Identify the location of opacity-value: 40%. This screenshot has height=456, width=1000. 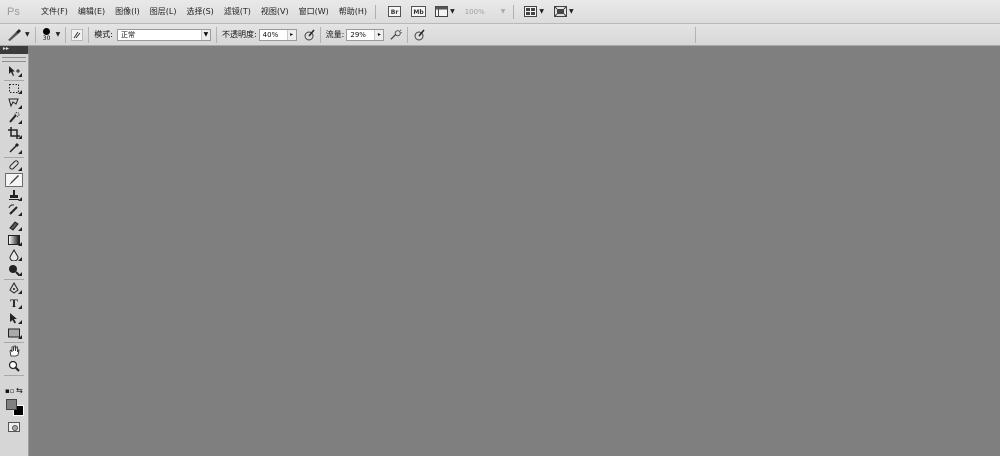
(270, 34).